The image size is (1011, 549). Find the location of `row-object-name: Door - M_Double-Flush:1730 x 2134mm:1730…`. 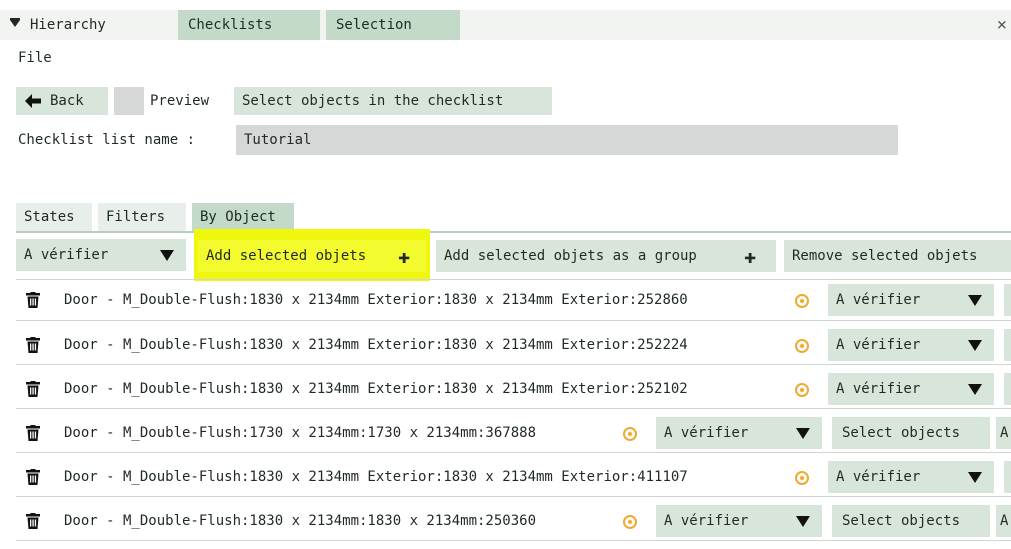

row-object-name: Door - M_Double-Flush:1730 x 2134mm:1730… is located at coordinates (300, 433).